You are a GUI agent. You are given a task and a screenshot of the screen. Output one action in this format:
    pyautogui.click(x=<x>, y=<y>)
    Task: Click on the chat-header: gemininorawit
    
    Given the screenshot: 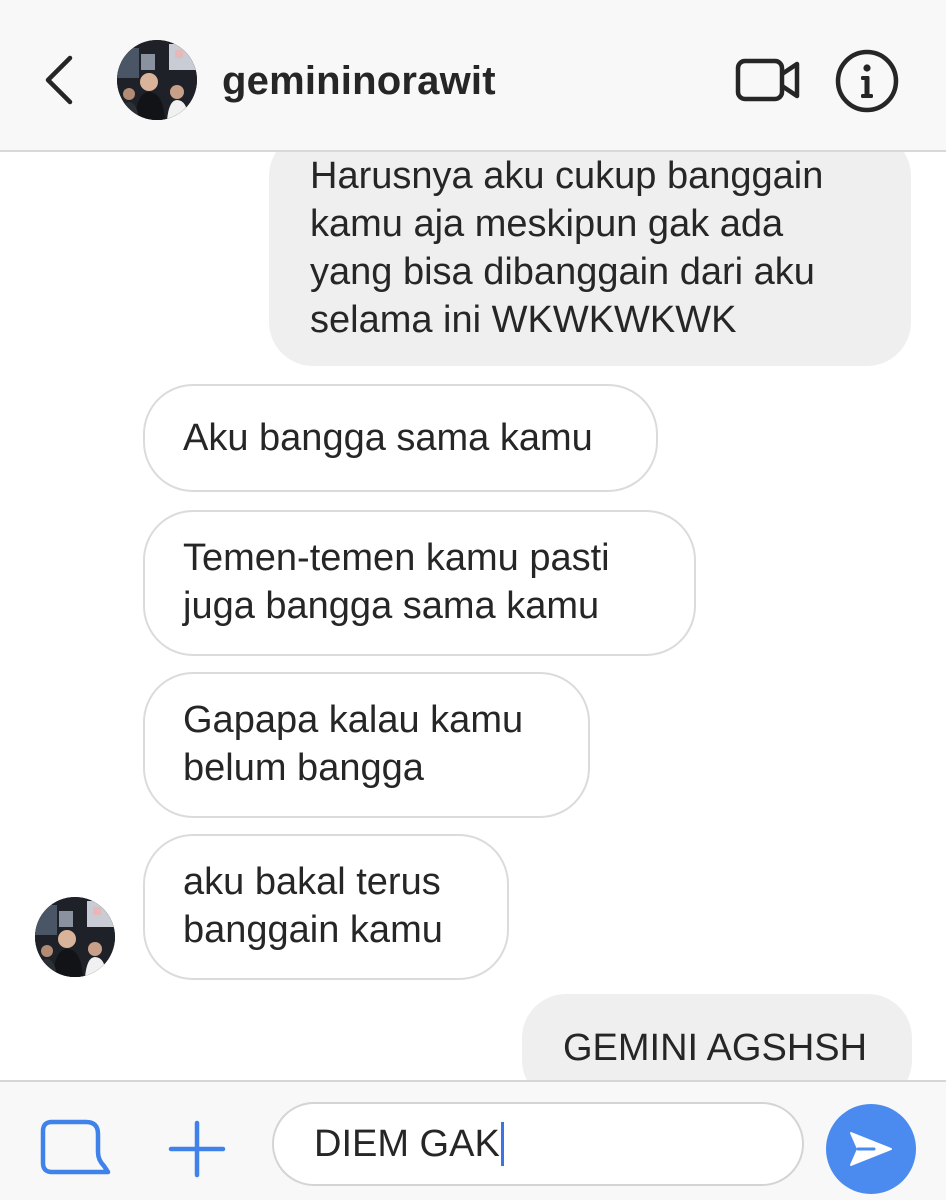 What is the action you would take?
    pyautogui.click(x=473, y=76)
    